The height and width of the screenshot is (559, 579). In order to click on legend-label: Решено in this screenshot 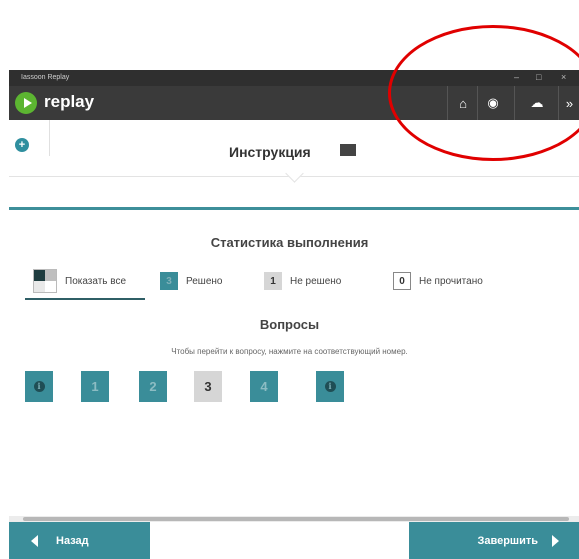, I will do `click(204, 281)`.